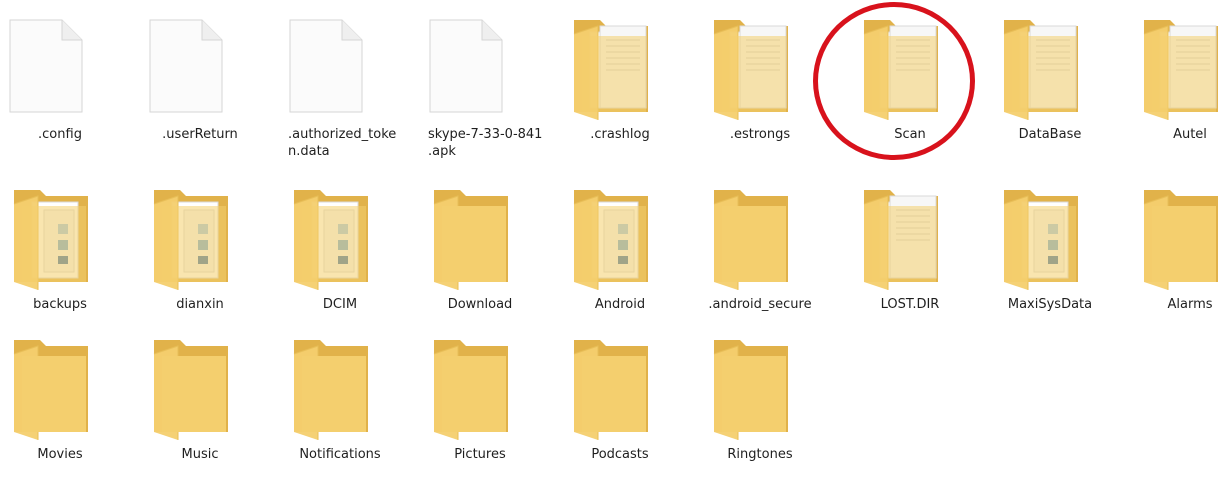 This screenshot has width=1226, height=480. I want to click on folder-item: DCIM, so click(340, 255).